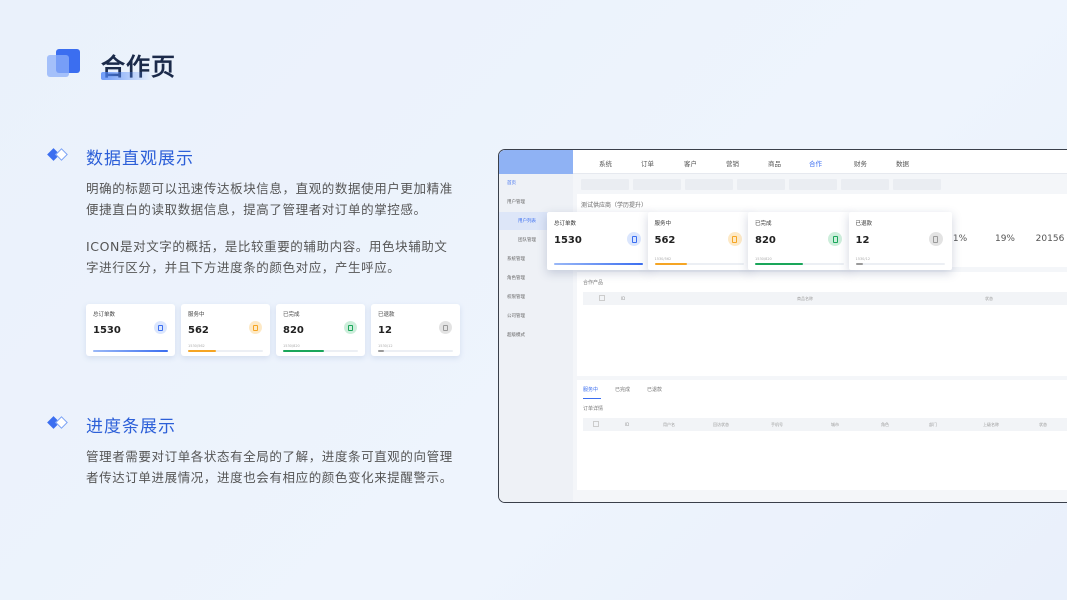 The image size is (1067, 600). I want to click on product-table-header: ID 商品名称 状态, so click(825, 298).